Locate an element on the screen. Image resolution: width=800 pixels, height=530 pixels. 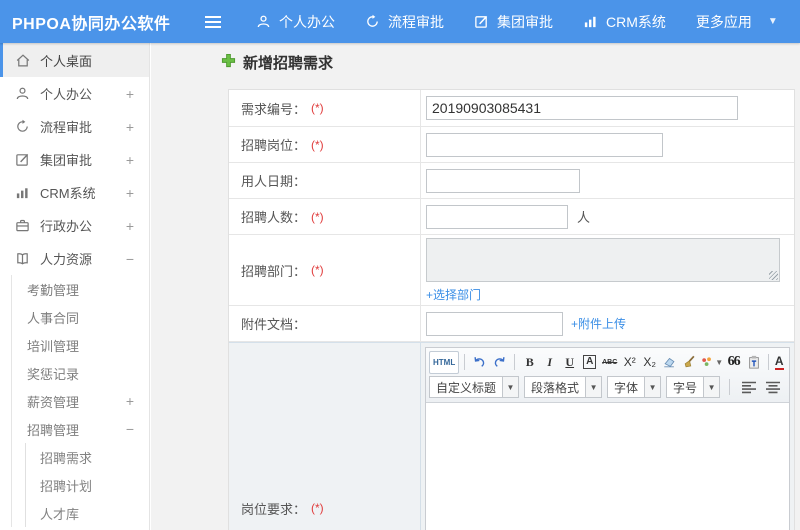
topnav-more-apps: 更多应用 ▼ is located at coordinates (737, 22).